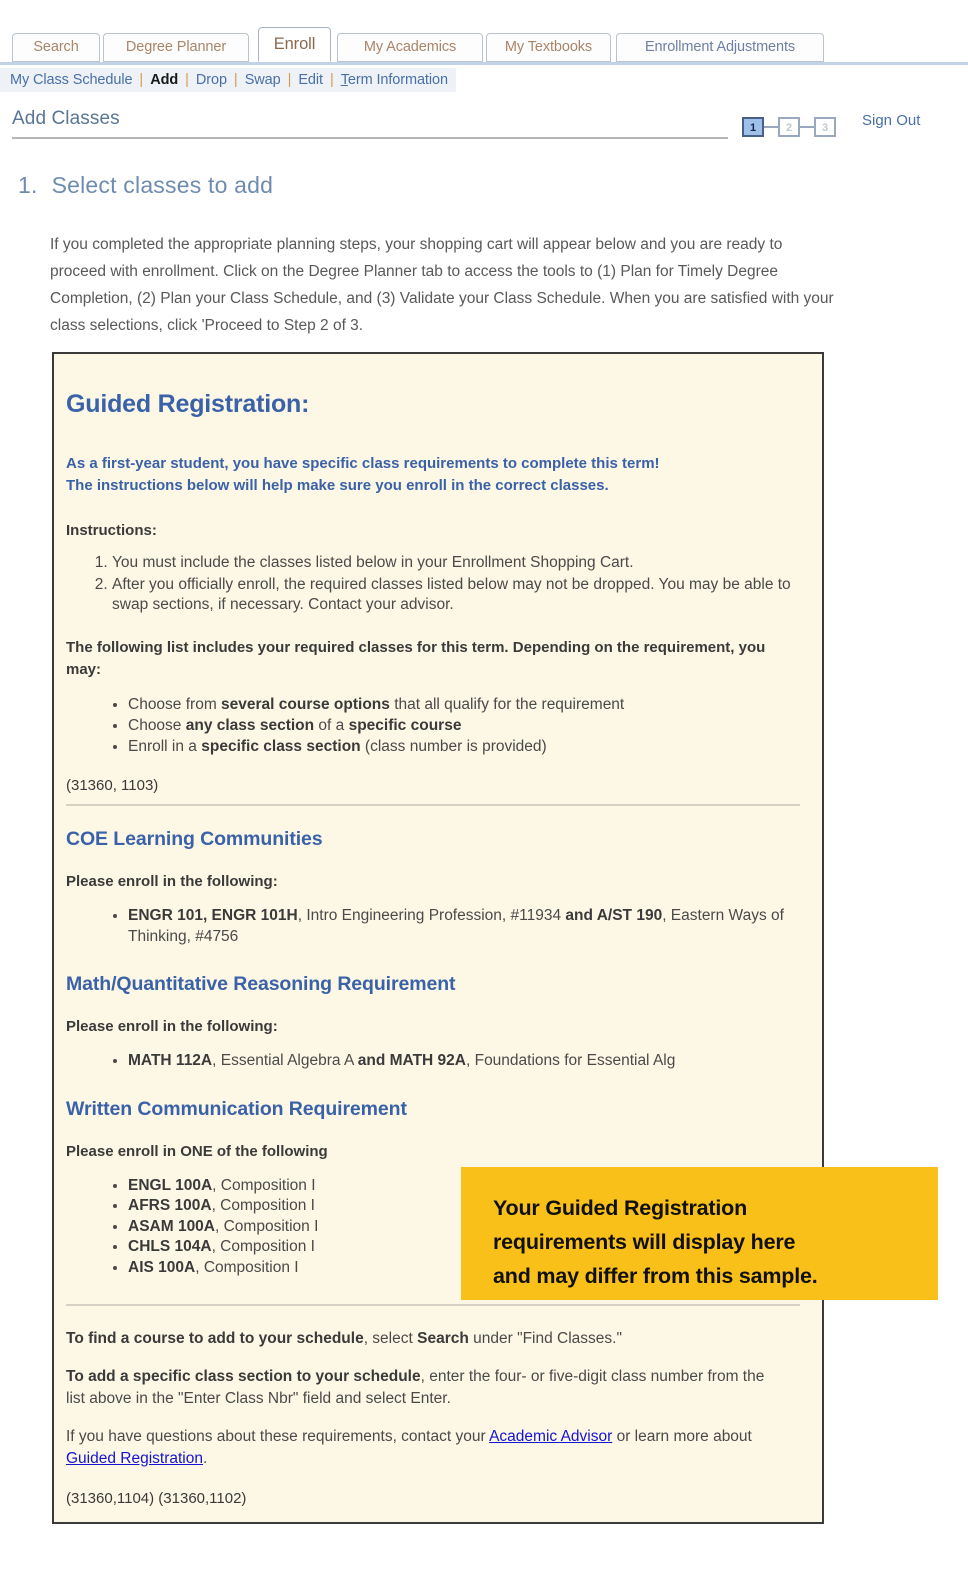 Image resolution: width=968 pixels, height=1573 pixels. I want to click on step-heading: 1. Select classes to add, so click(145, 185).